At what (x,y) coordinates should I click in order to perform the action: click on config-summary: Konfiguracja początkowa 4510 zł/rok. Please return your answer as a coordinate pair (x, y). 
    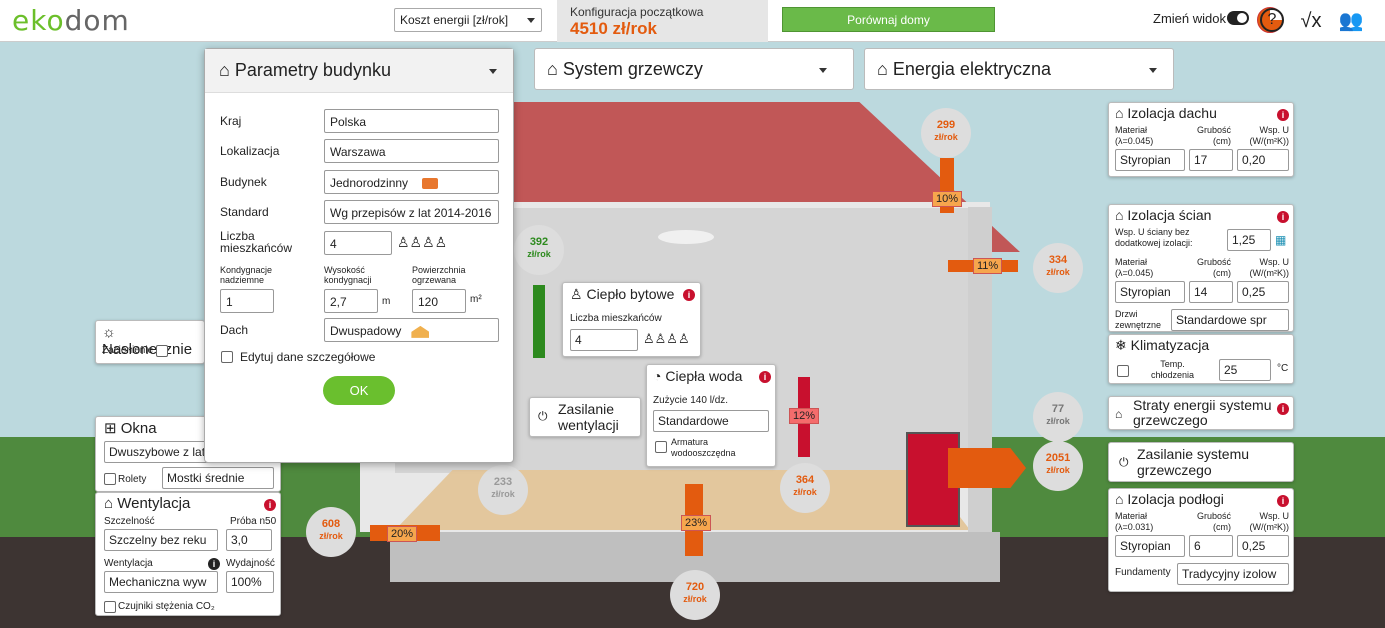
    Looking at the image, I should click on (920, 21).